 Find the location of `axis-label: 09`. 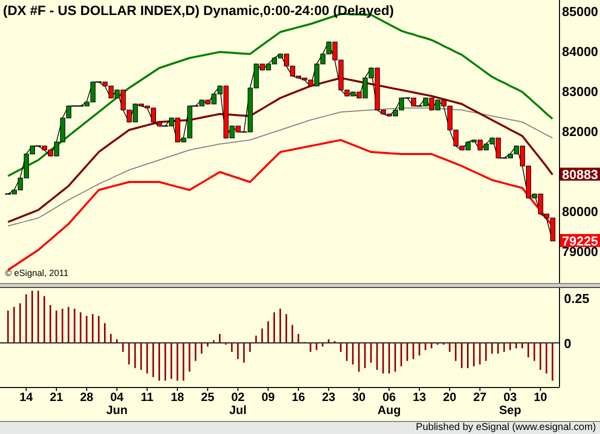

axis-label: 09 is located at coordinates (268, 397).